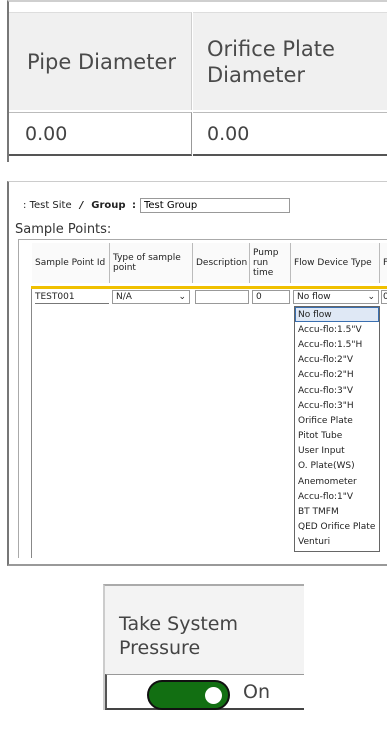 This screenshot has width=387, height=732. I want to click on dropdown-option: O. Plate(WS), so click(337, 466).